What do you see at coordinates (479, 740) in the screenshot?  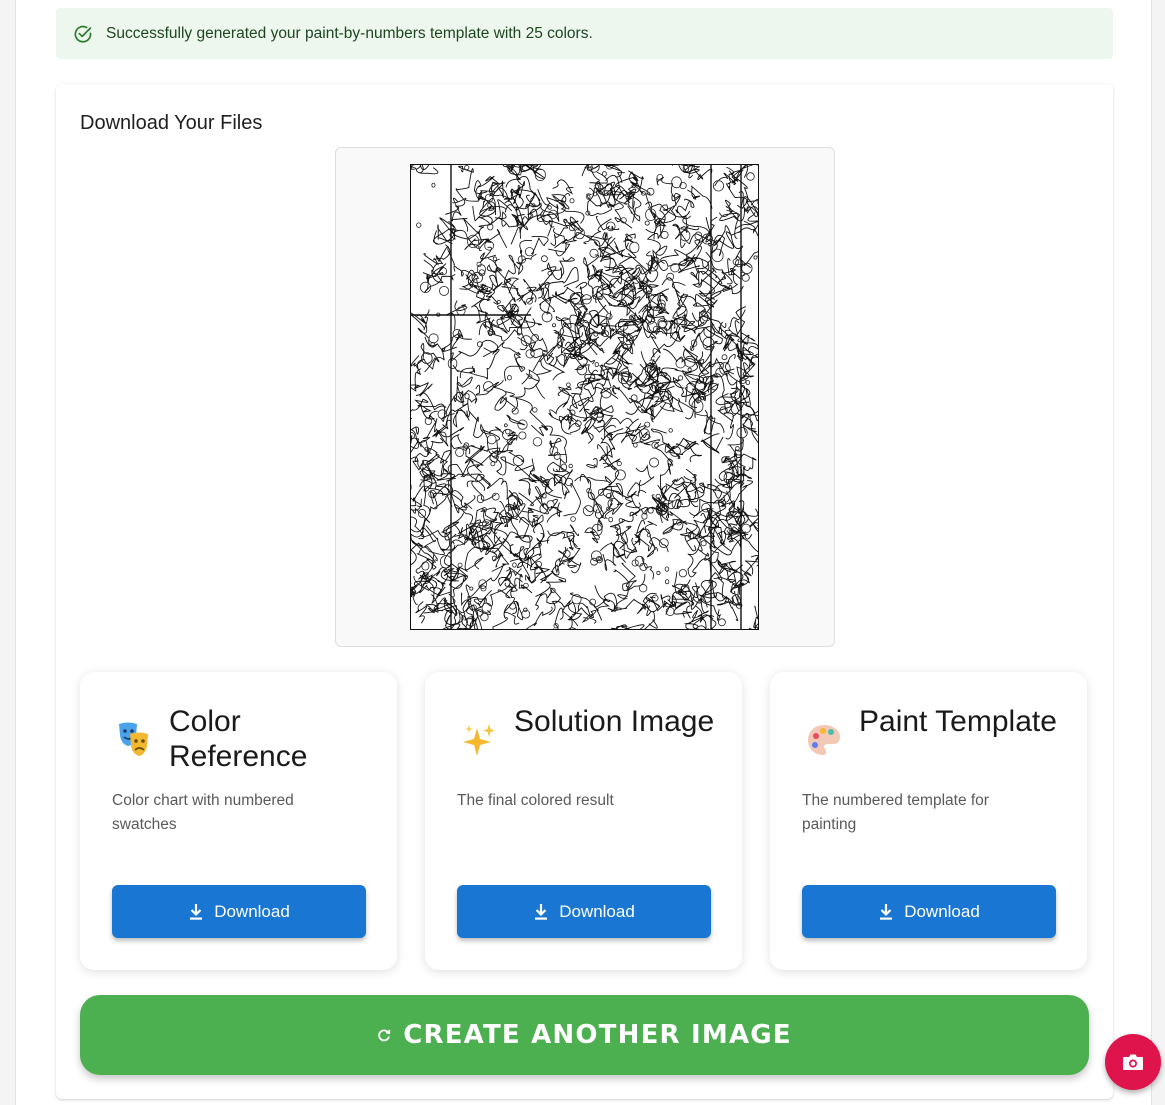 I see `sparkles-emoji` at bounding box center [479, 740].